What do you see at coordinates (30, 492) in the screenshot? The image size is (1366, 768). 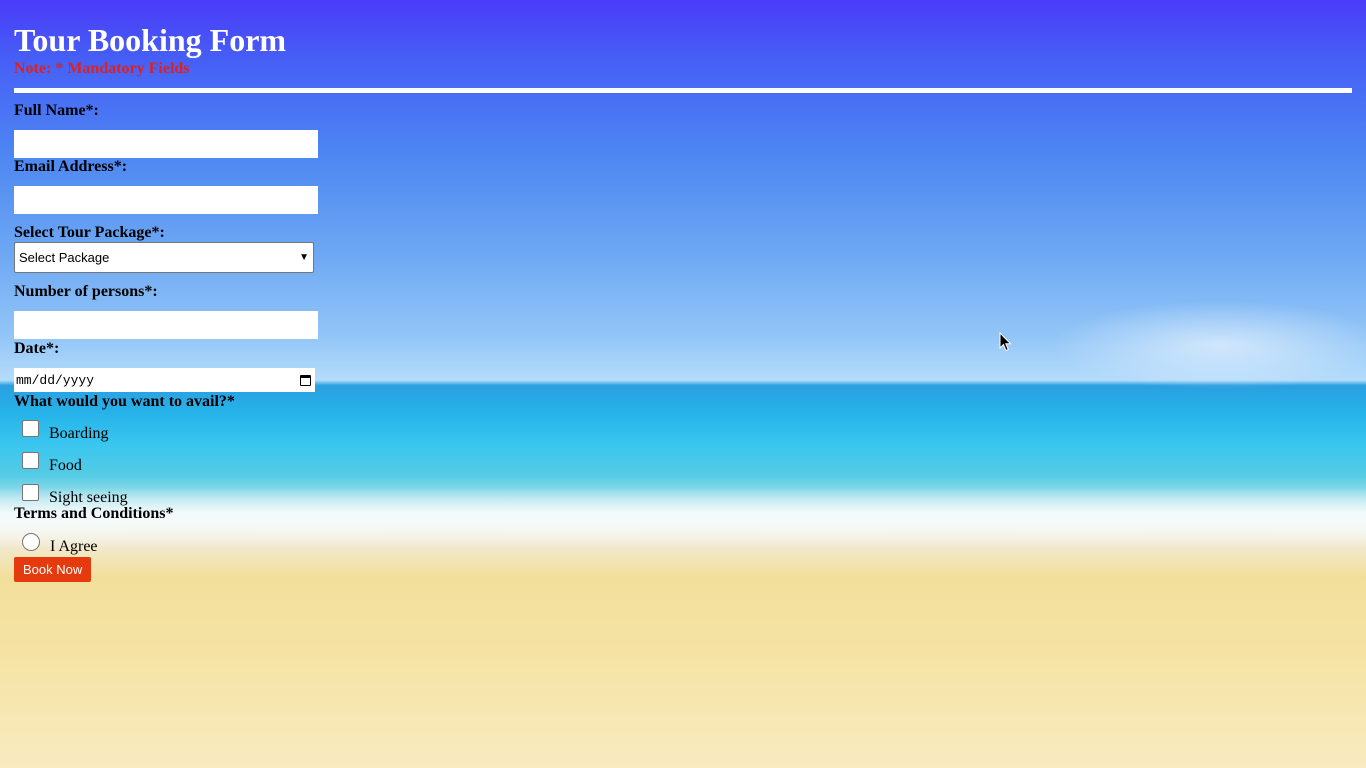 I see `sight-seeing-checkbox` at bounding box center [30, 492].